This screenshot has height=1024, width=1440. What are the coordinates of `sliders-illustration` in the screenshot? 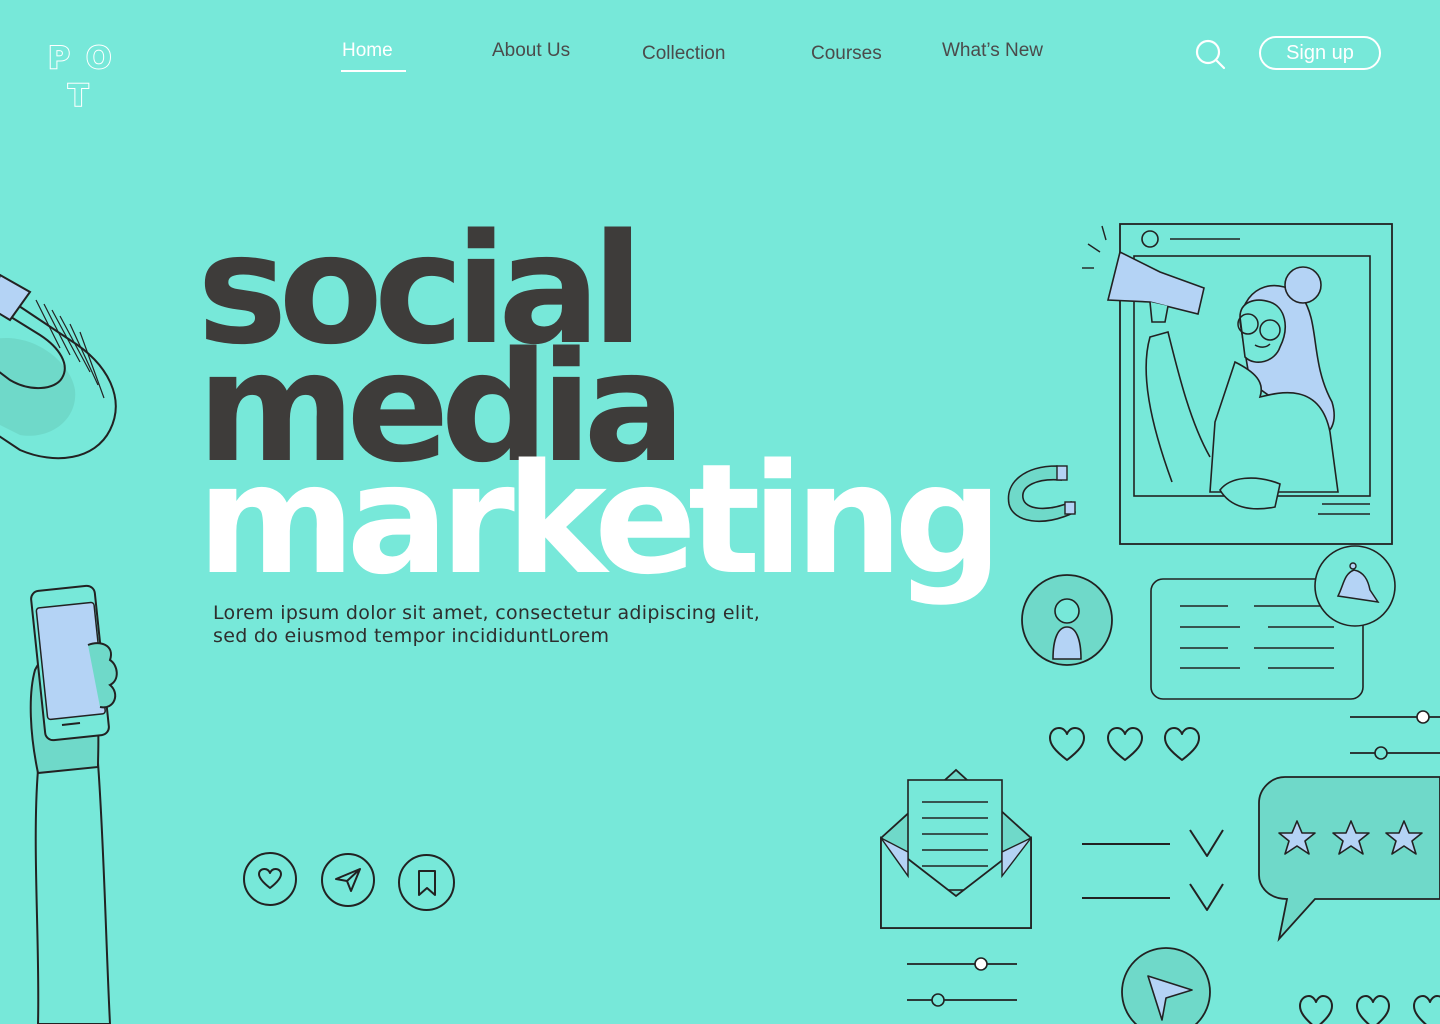 It's located at (1395, 735).